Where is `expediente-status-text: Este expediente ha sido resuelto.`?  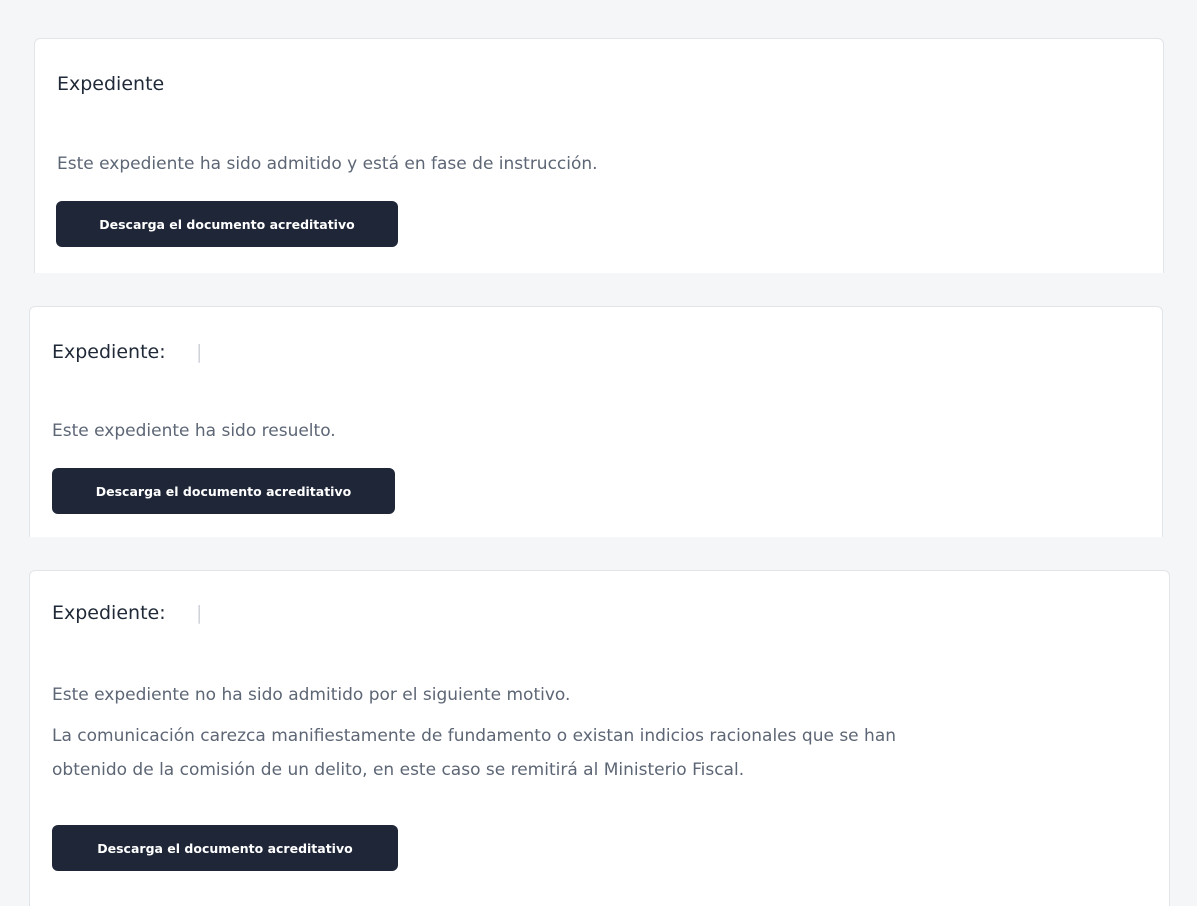 expediente-status-text: Este expediente ha sido resuelto. is located at coordinates (194, 431).